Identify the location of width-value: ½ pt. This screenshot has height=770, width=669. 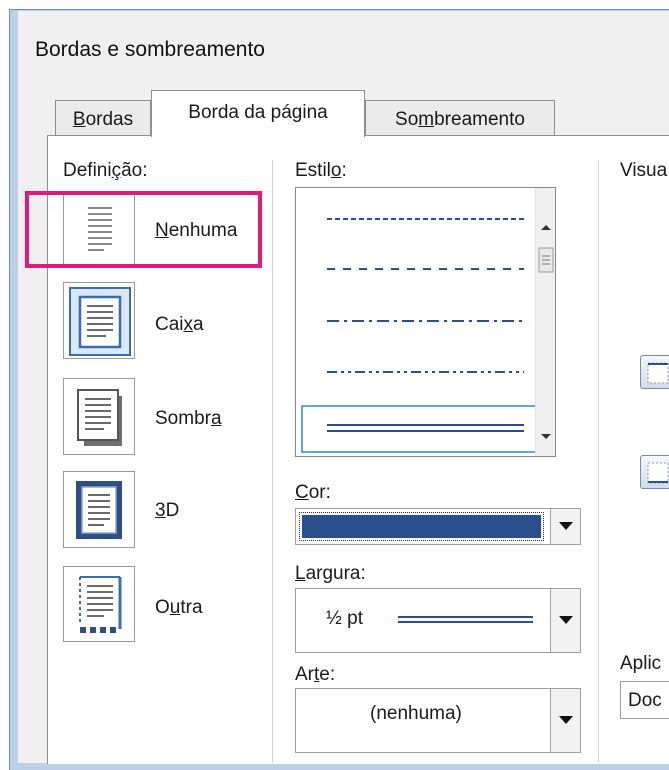
(344, 618).